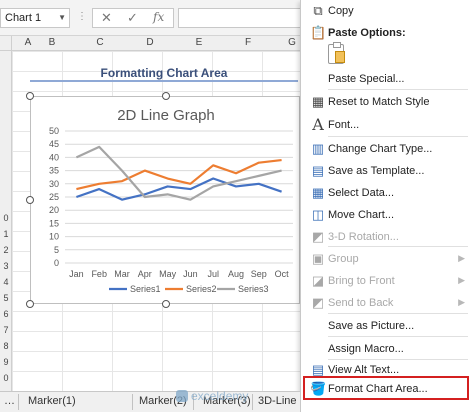 Image resolution: width=474 pixels, height=412 pixels. I want to click on column-header: D, so click(150, 42).